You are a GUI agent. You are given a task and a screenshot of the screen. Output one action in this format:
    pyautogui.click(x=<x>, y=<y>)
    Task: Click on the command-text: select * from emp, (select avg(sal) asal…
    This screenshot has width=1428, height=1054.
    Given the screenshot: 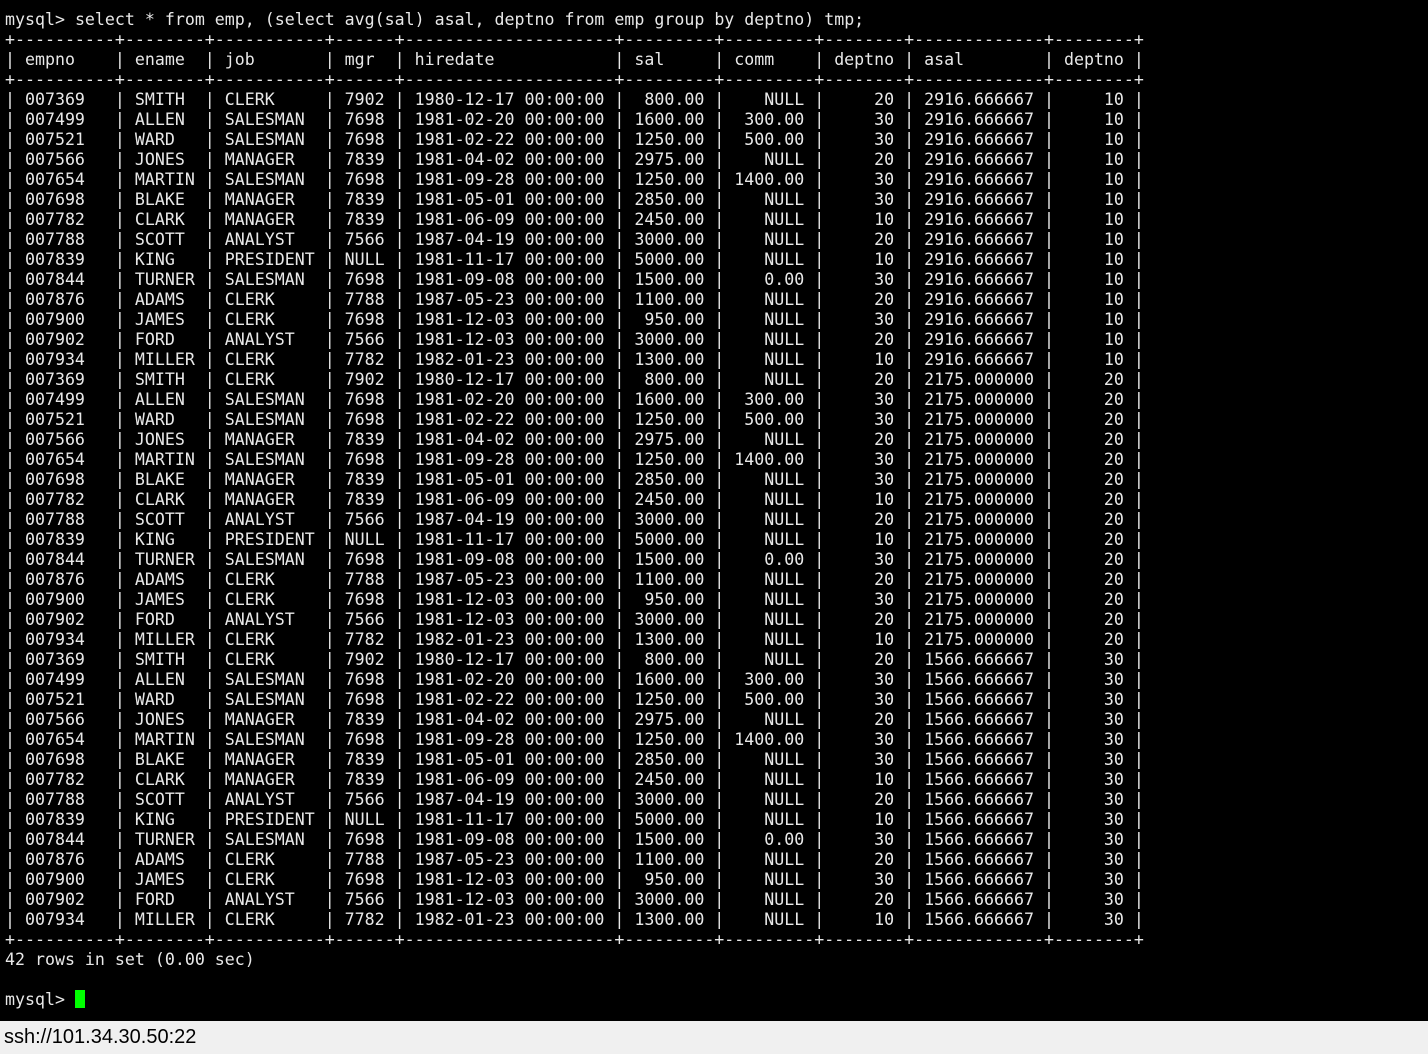 What is the action you would take?
    pyautogui.click(x=469, y=19)
    